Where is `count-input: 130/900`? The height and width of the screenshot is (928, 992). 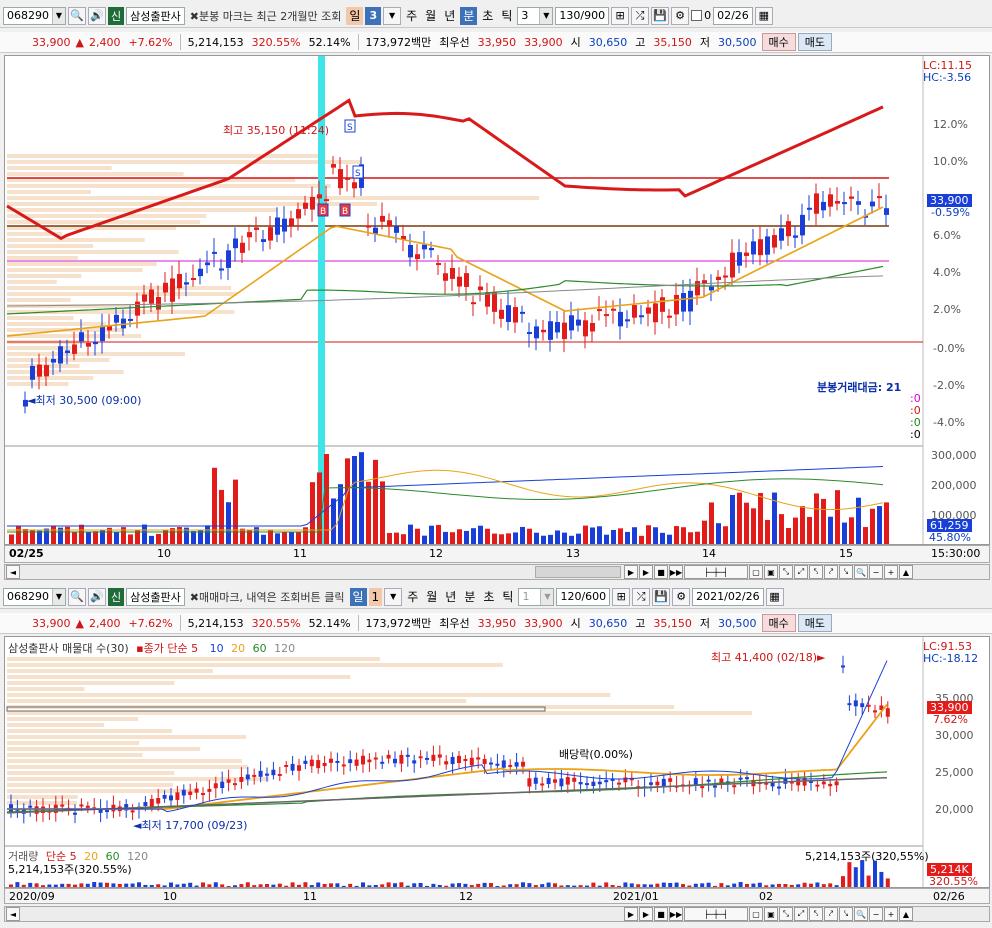
count-input: 130/900 is located at coordinates (582, 15).